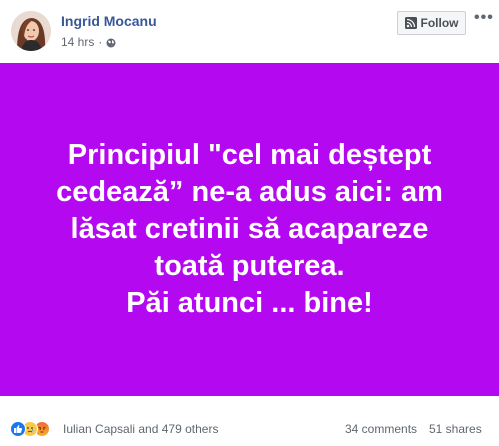 The width and height of the screenshot is (499, 446). What do you see at coordinates (381, 429) in the screenshot?
I see `comments-count: 34 comments` at bounding box center [381, 429].